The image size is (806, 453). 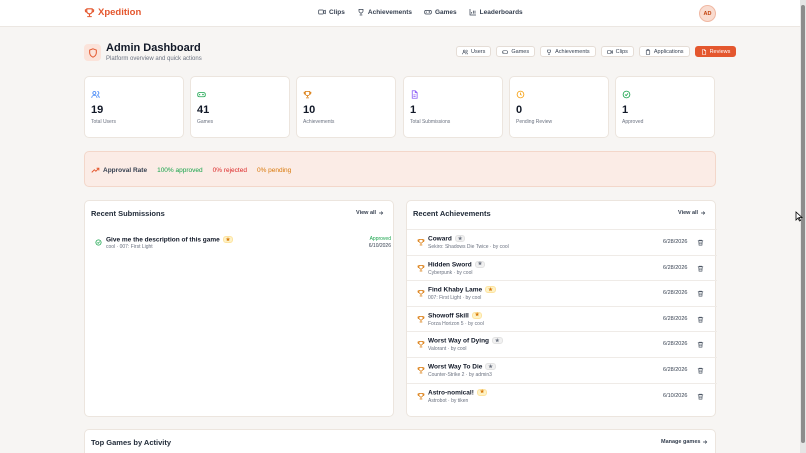 I want to click on achievement-title: Find Khaby Lame ★, so click(x=462, y=290).